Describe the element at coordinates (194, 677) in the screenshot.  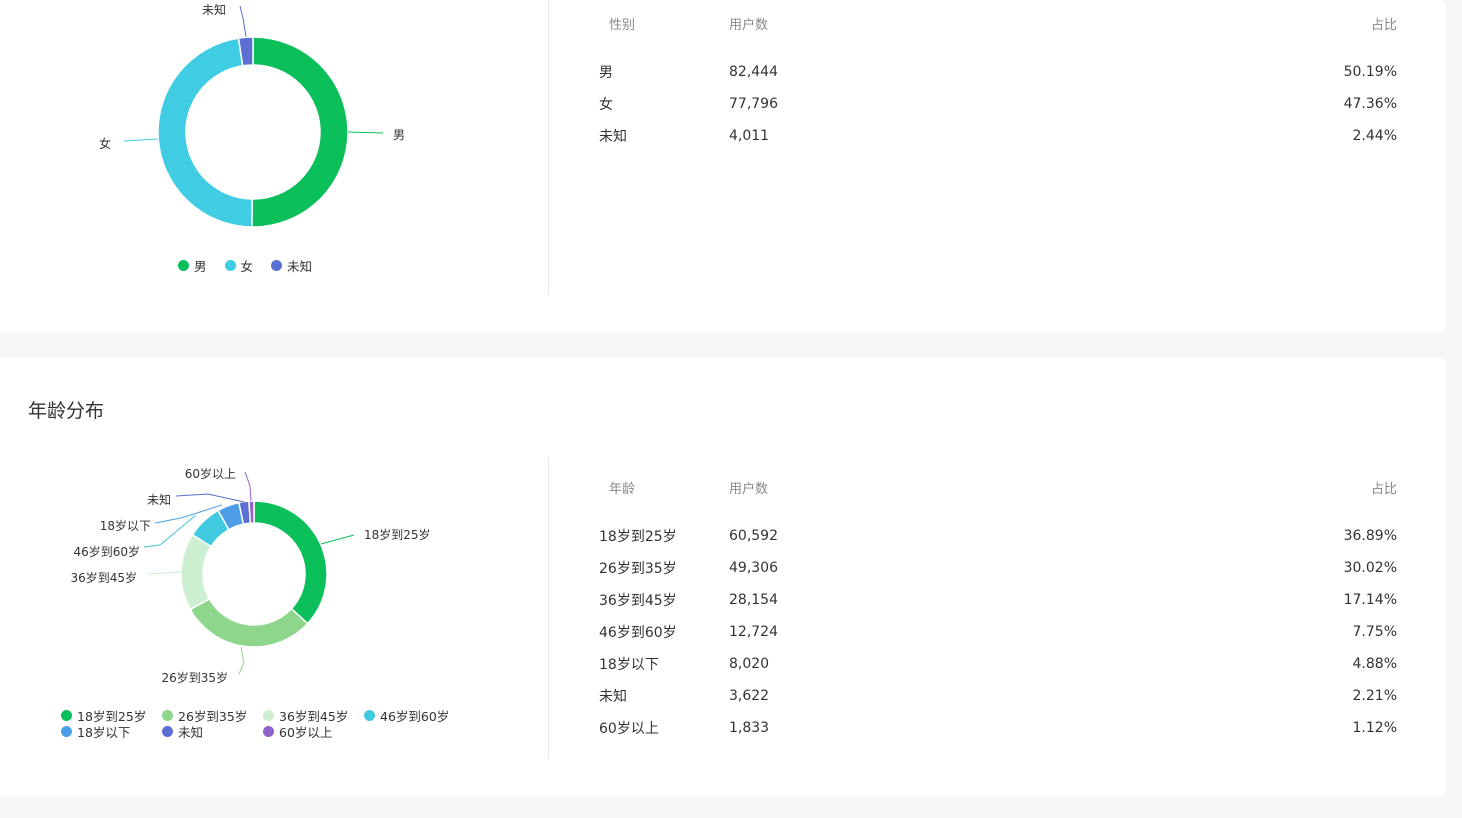
I see `slice-label: 26岁到35岁` at that location.